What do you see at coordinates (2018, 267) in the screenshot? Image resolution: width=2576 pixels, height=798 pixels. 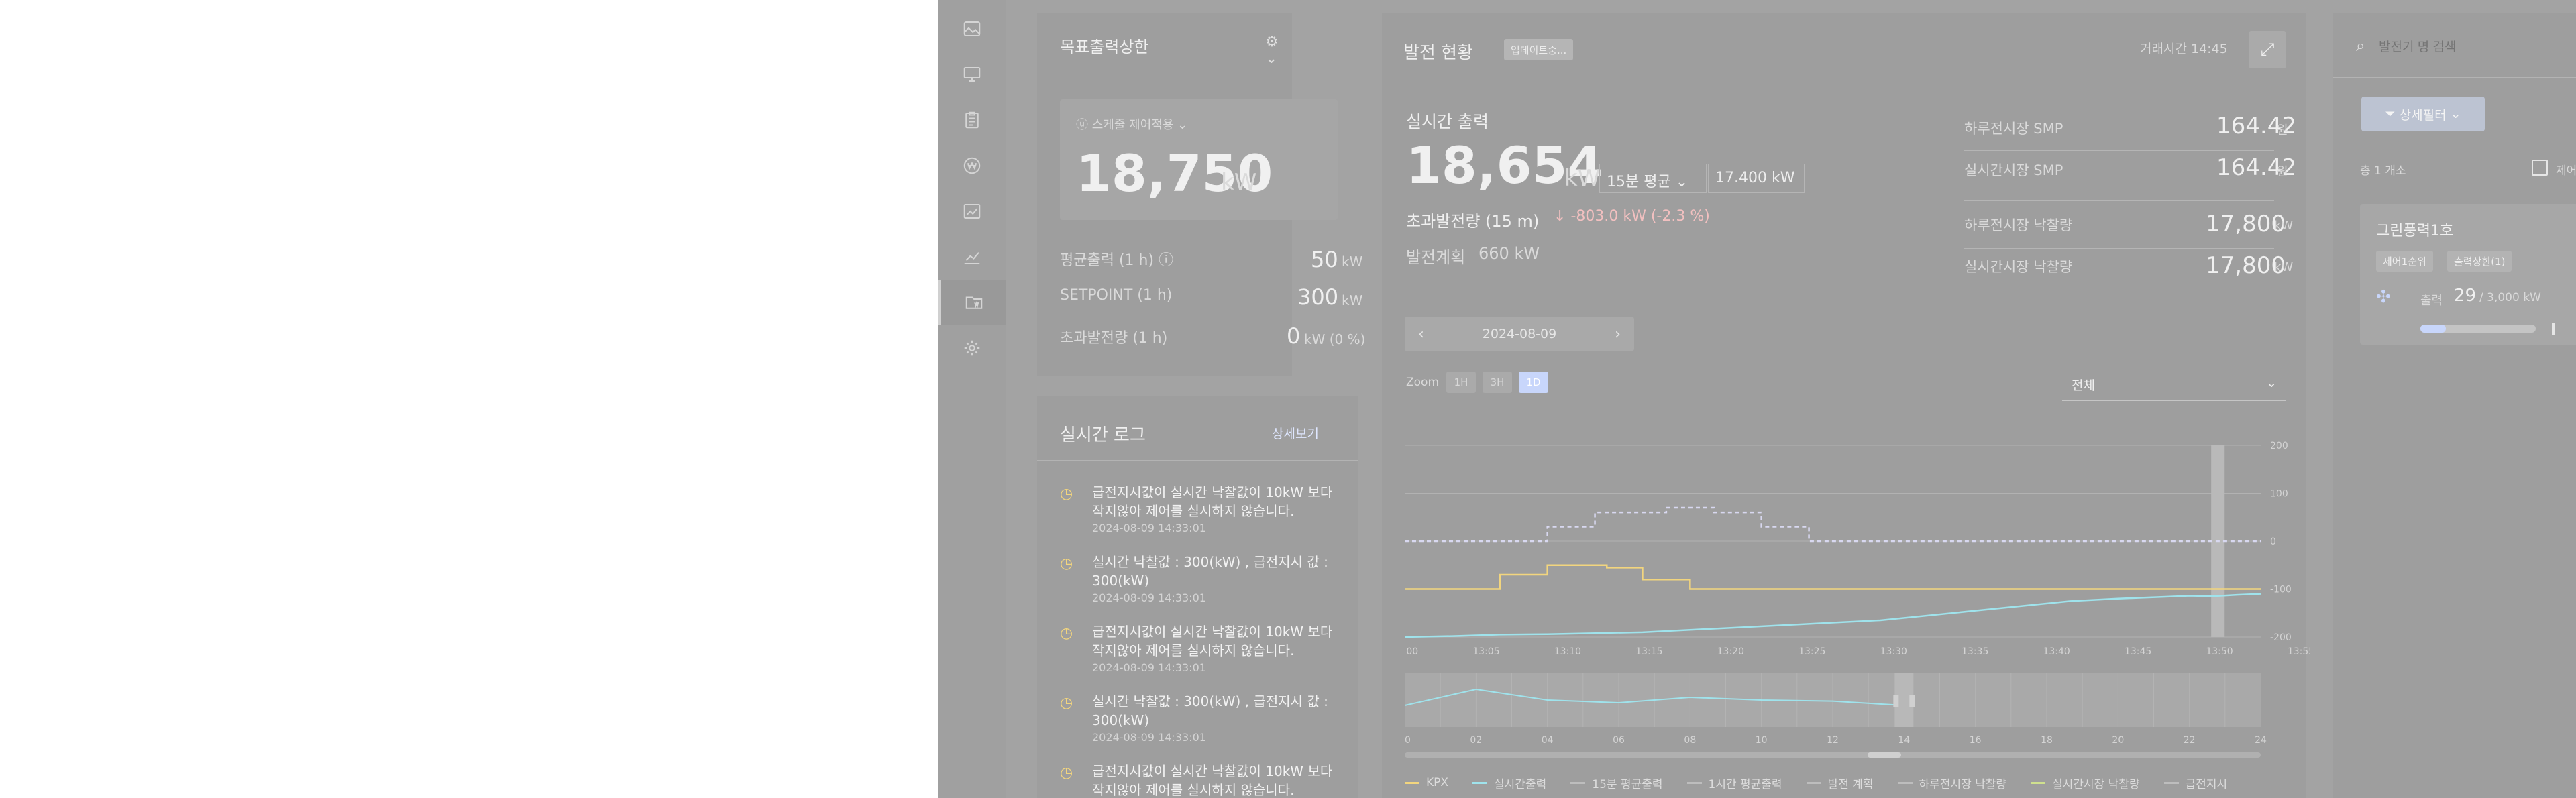 I see `price-label: 실시간시장 낙찰량` at bounding box center [2018, 267].